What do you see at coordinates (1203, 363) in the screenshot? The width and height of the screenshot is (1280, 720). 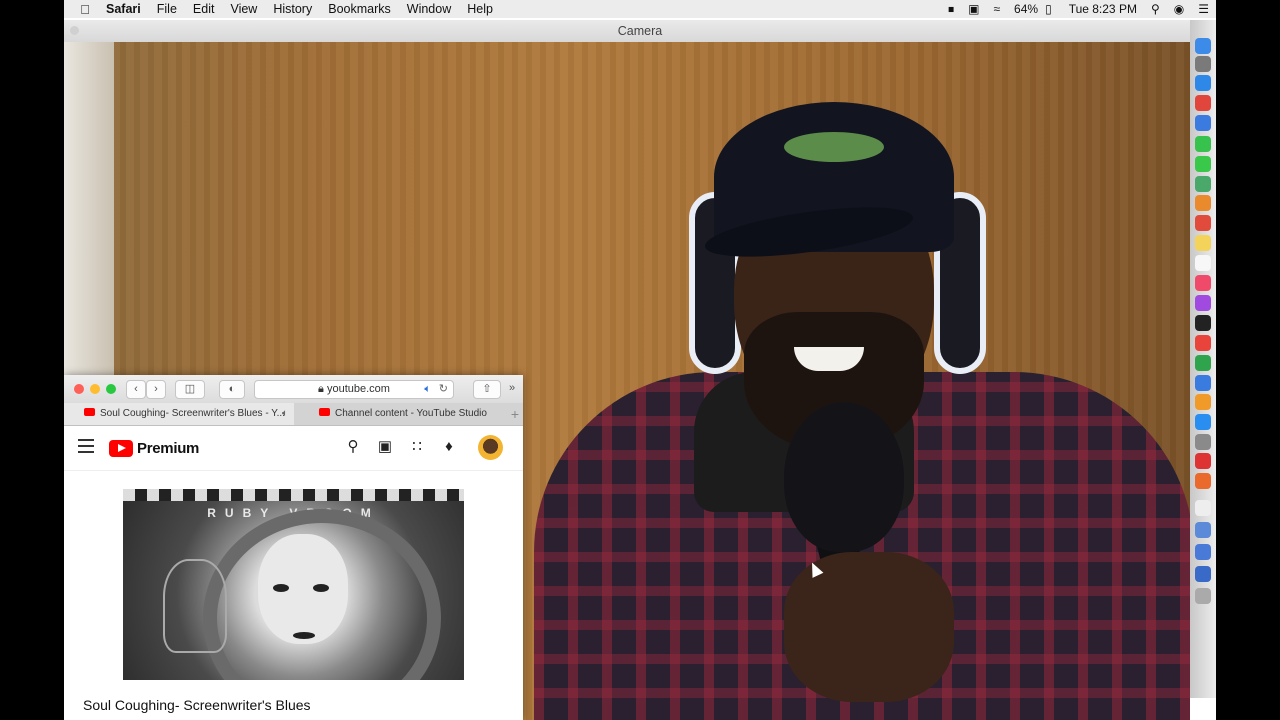 I see `numbers-icon` at bounding box center [1203, 363].